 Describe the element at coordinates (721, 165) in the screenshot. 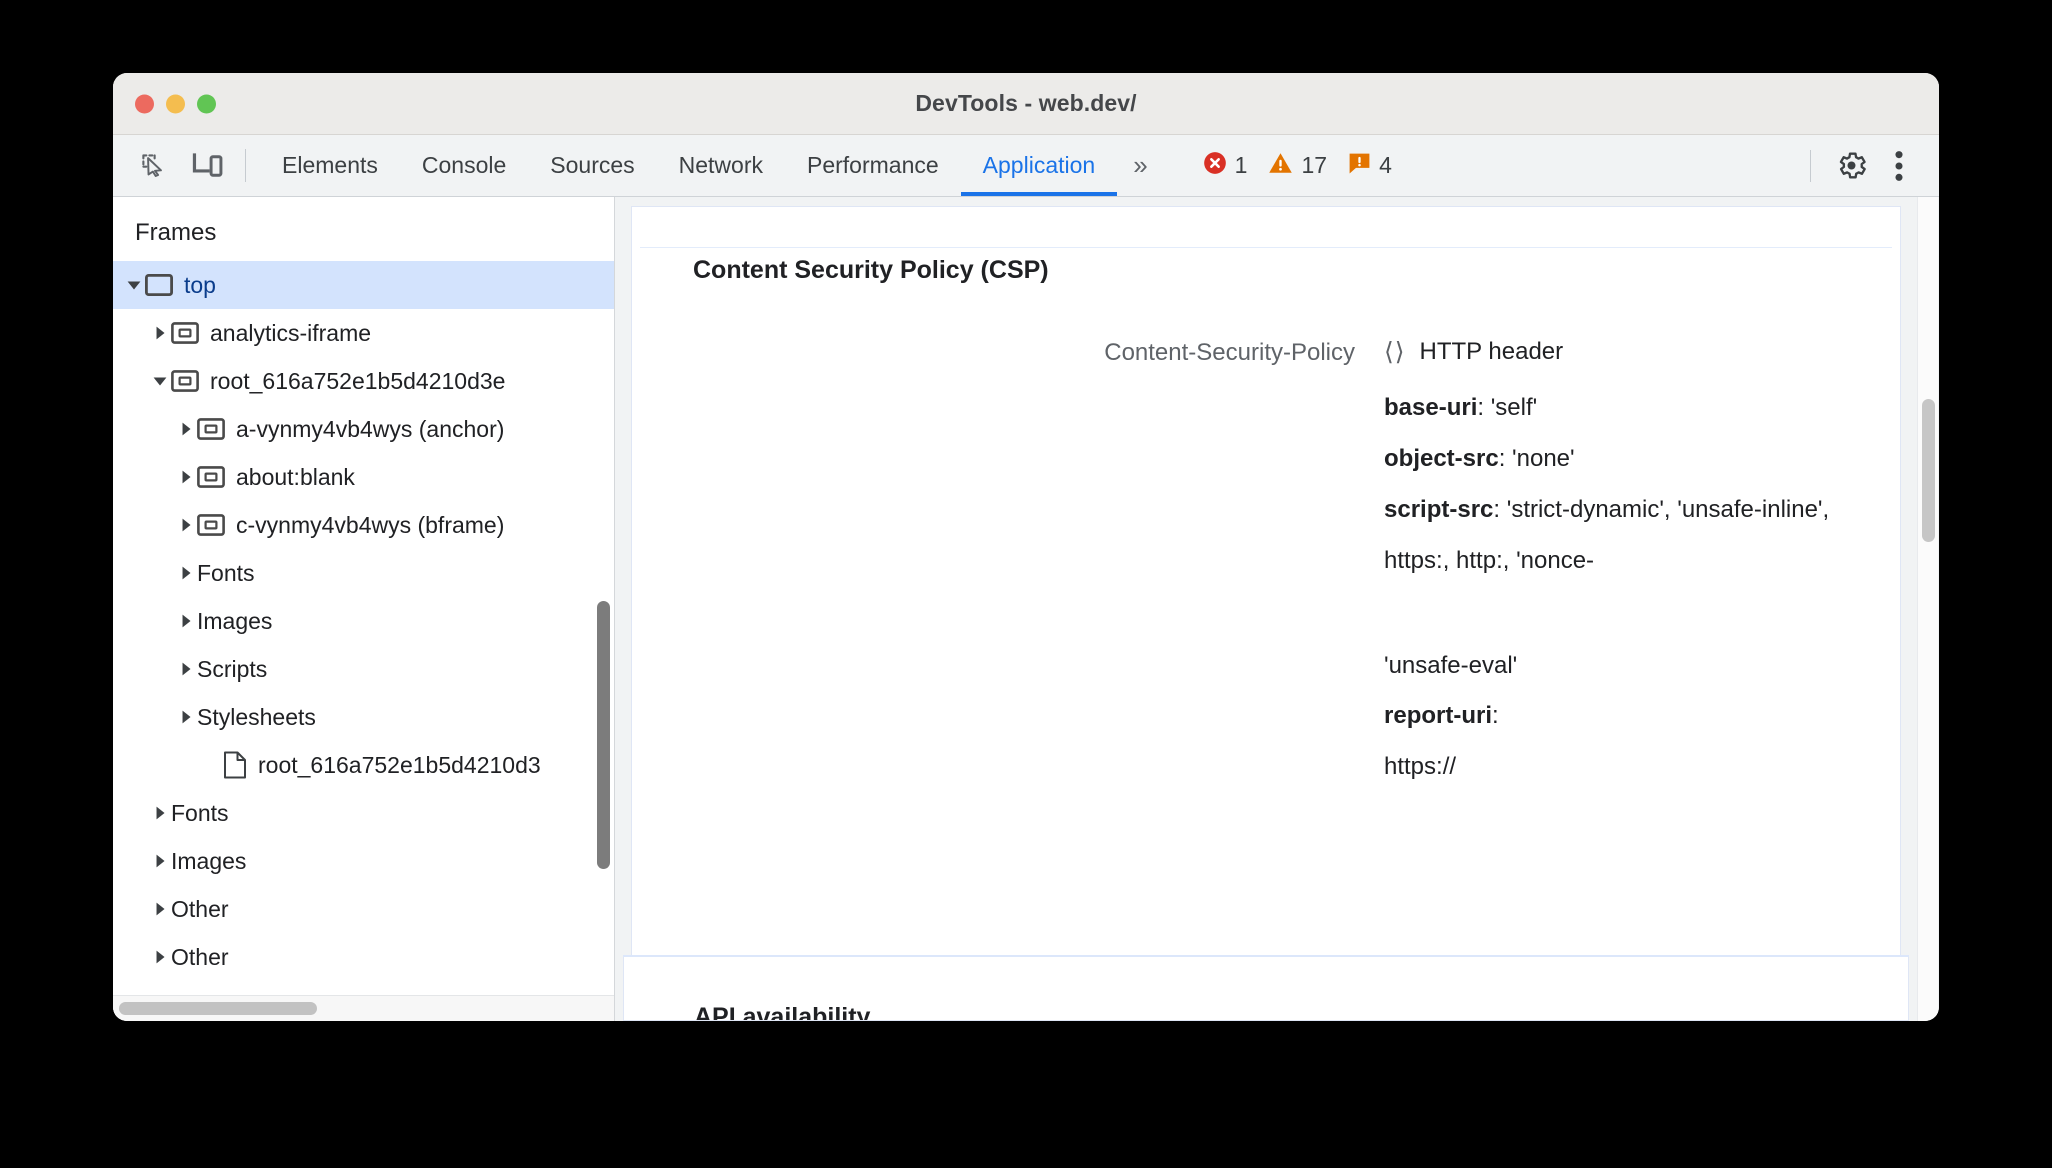

I see `tab-network: Network` at that location.